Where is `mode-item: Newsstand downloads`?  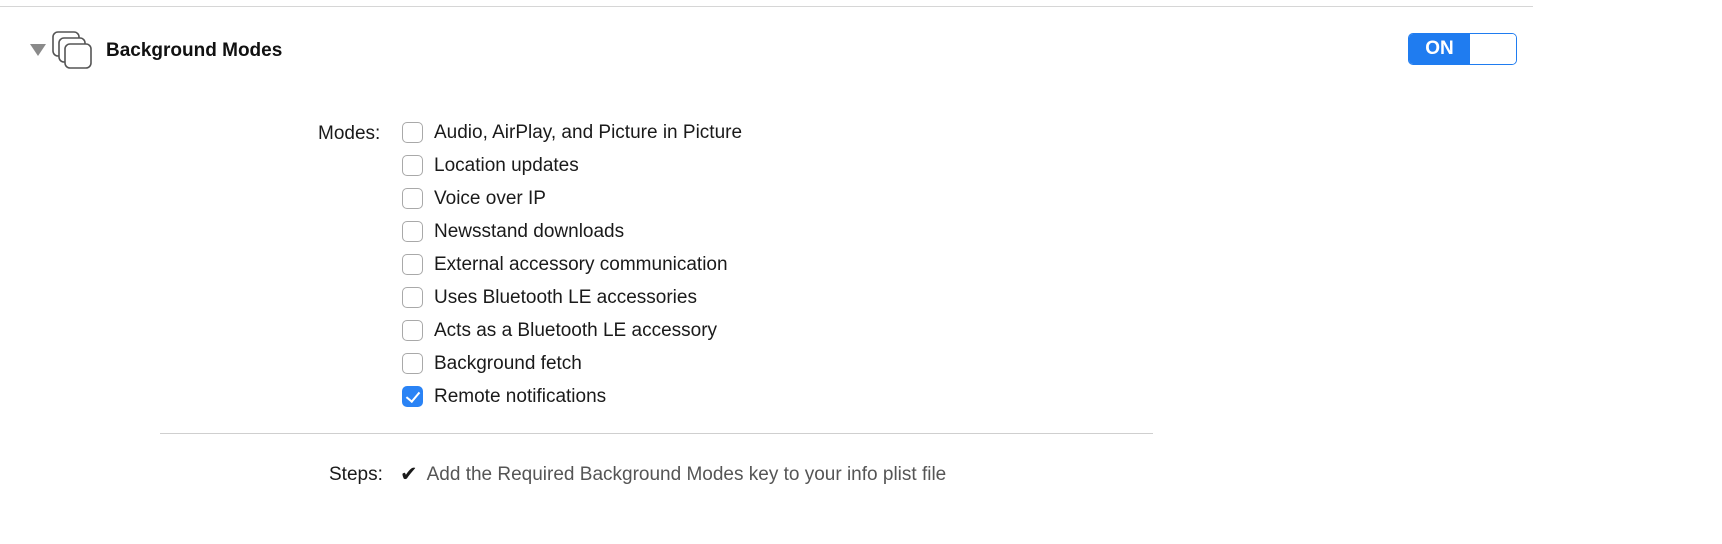 mode-item: Newsstand downloads is located at coordinates (572, 231).